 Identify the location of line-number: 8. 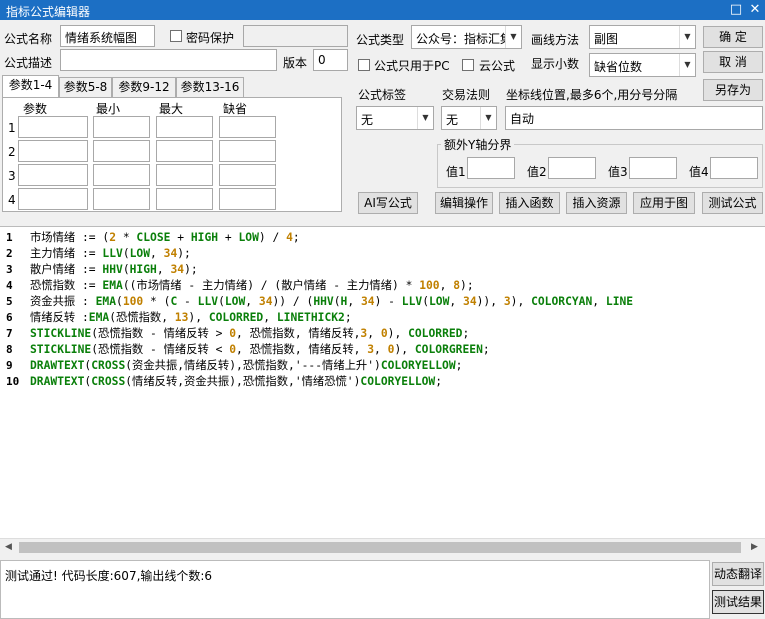
(9, 349).